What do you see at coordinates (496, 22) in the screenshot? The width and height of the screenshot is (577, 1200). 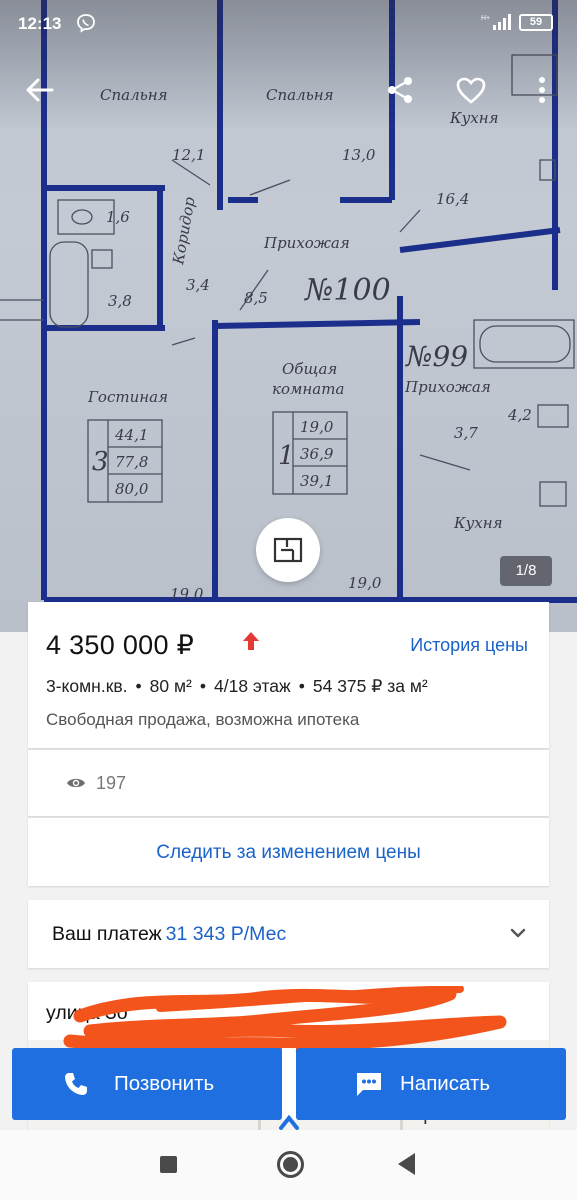 I see `signal-icon: H+` at bounding box center [496, 22].